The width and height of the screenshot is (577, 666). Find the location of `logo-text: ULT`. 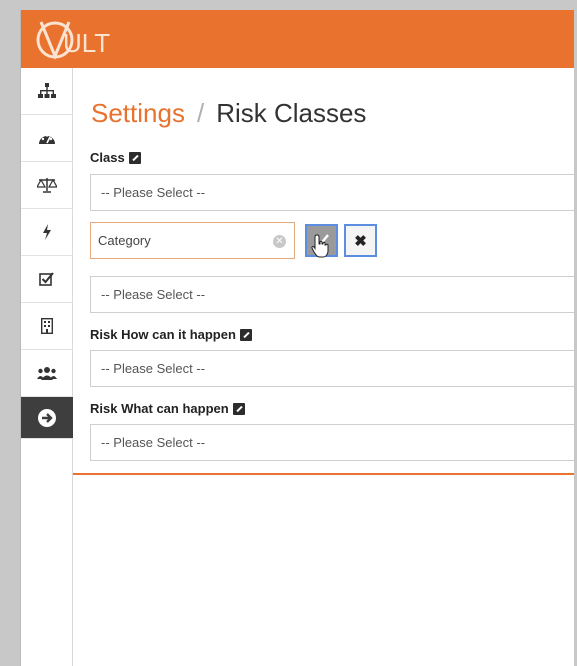

logo-text: ULT is located at coordinates (87, 43).